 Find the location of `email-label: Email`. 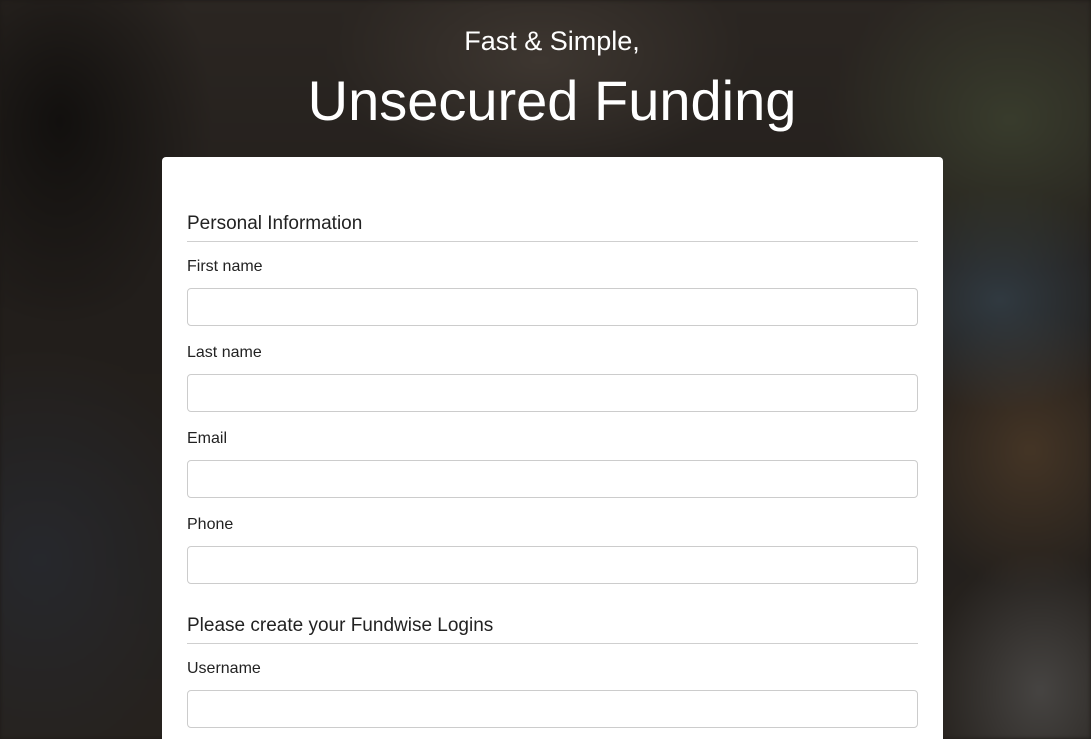

email-label: Email is located at coordinates (207, 438).